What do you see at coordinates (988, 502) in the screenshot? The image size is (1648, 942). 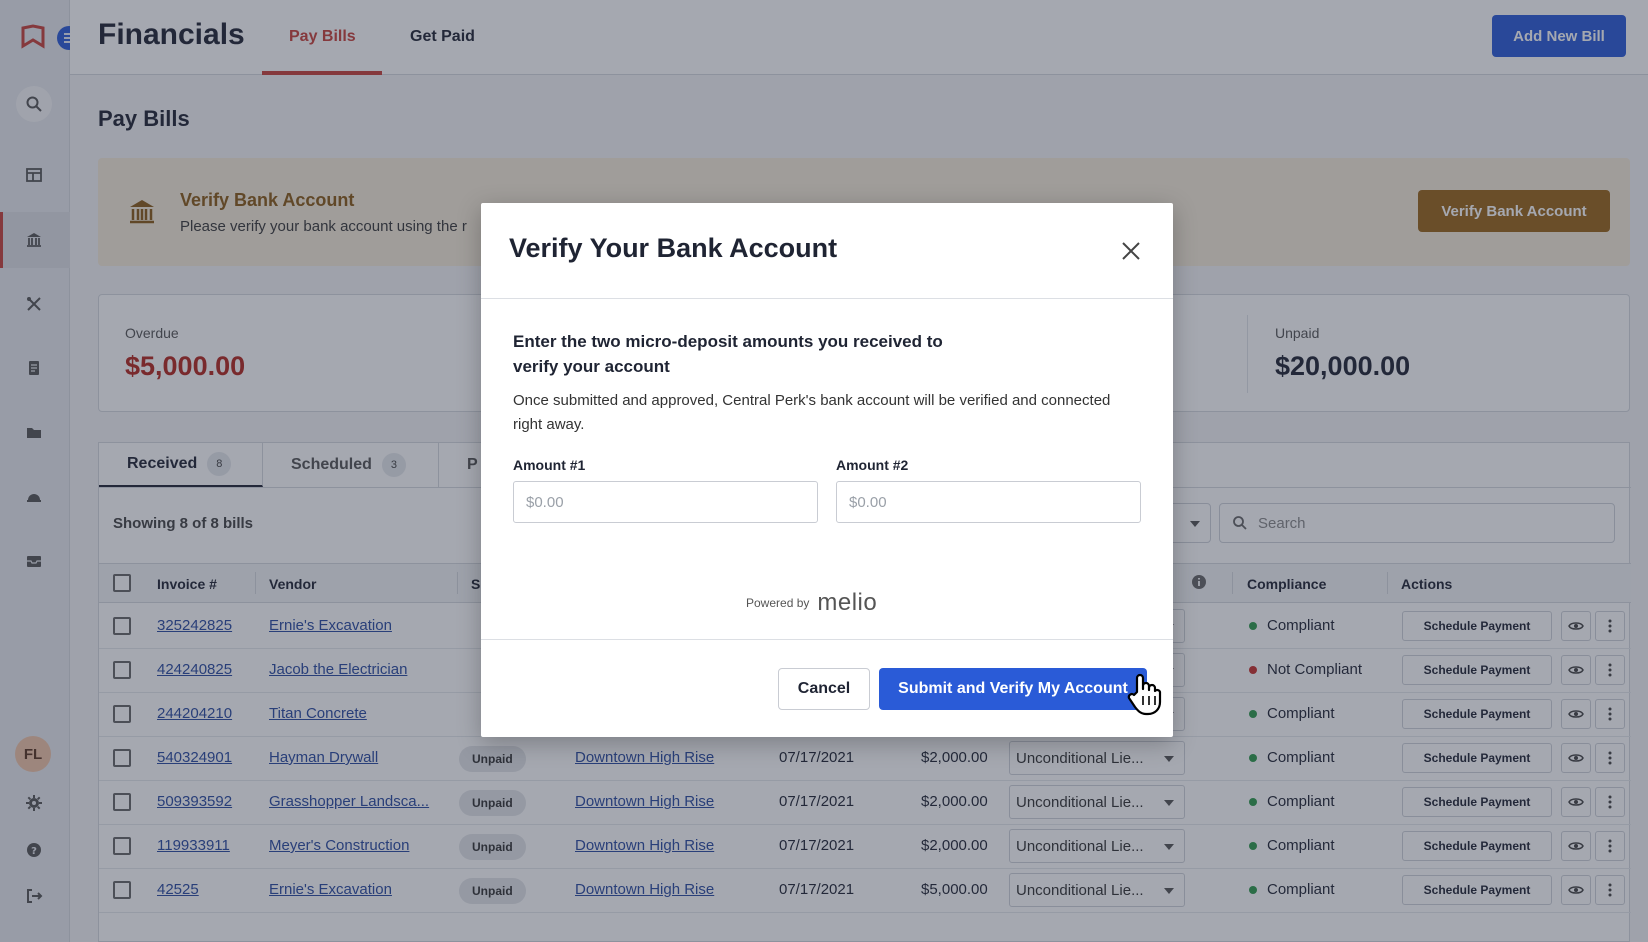 I see `amount2-field` at bounding box center [988, 502].